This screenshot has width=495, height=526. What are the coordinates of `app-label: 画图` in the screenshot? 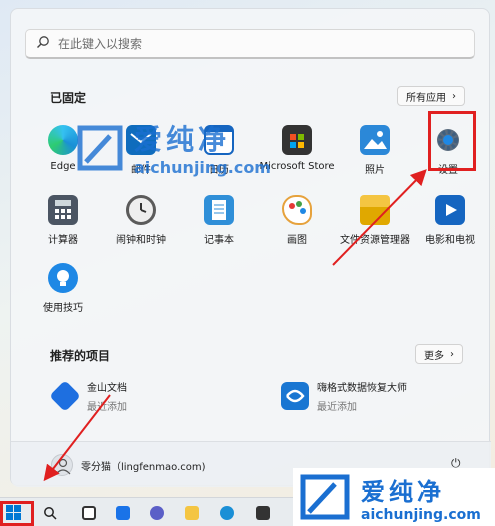 It's located at (297, 240).